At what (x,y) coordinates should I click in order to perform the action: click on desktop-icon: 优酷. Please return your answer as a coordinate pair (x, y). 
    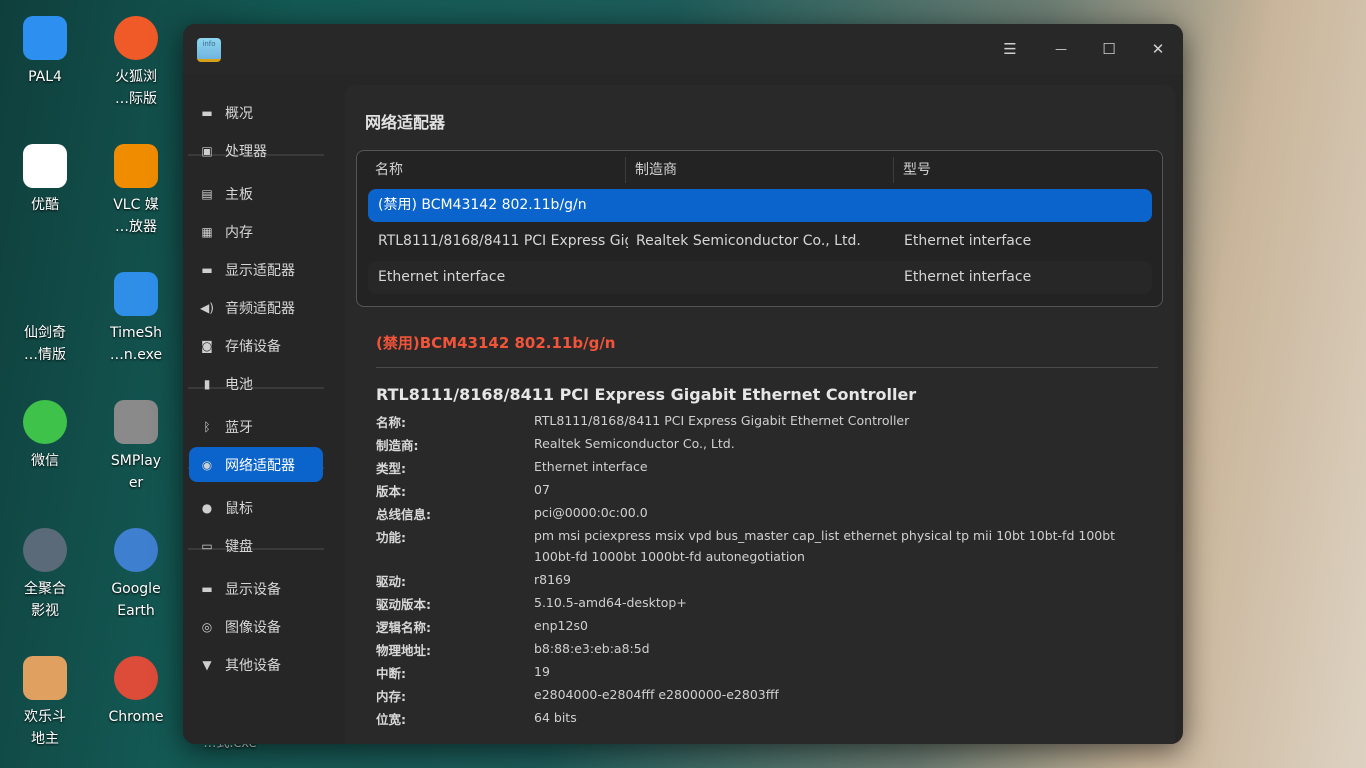
    Looking at the image, I should click on (45, 180).